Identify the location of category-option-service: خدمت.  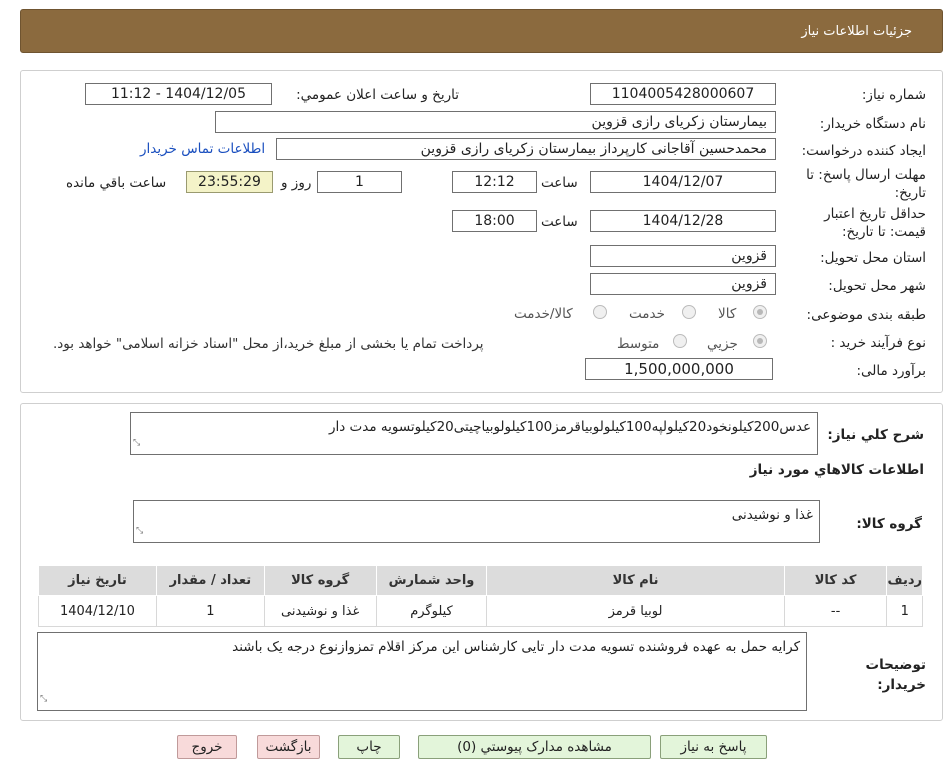
(647, 314).